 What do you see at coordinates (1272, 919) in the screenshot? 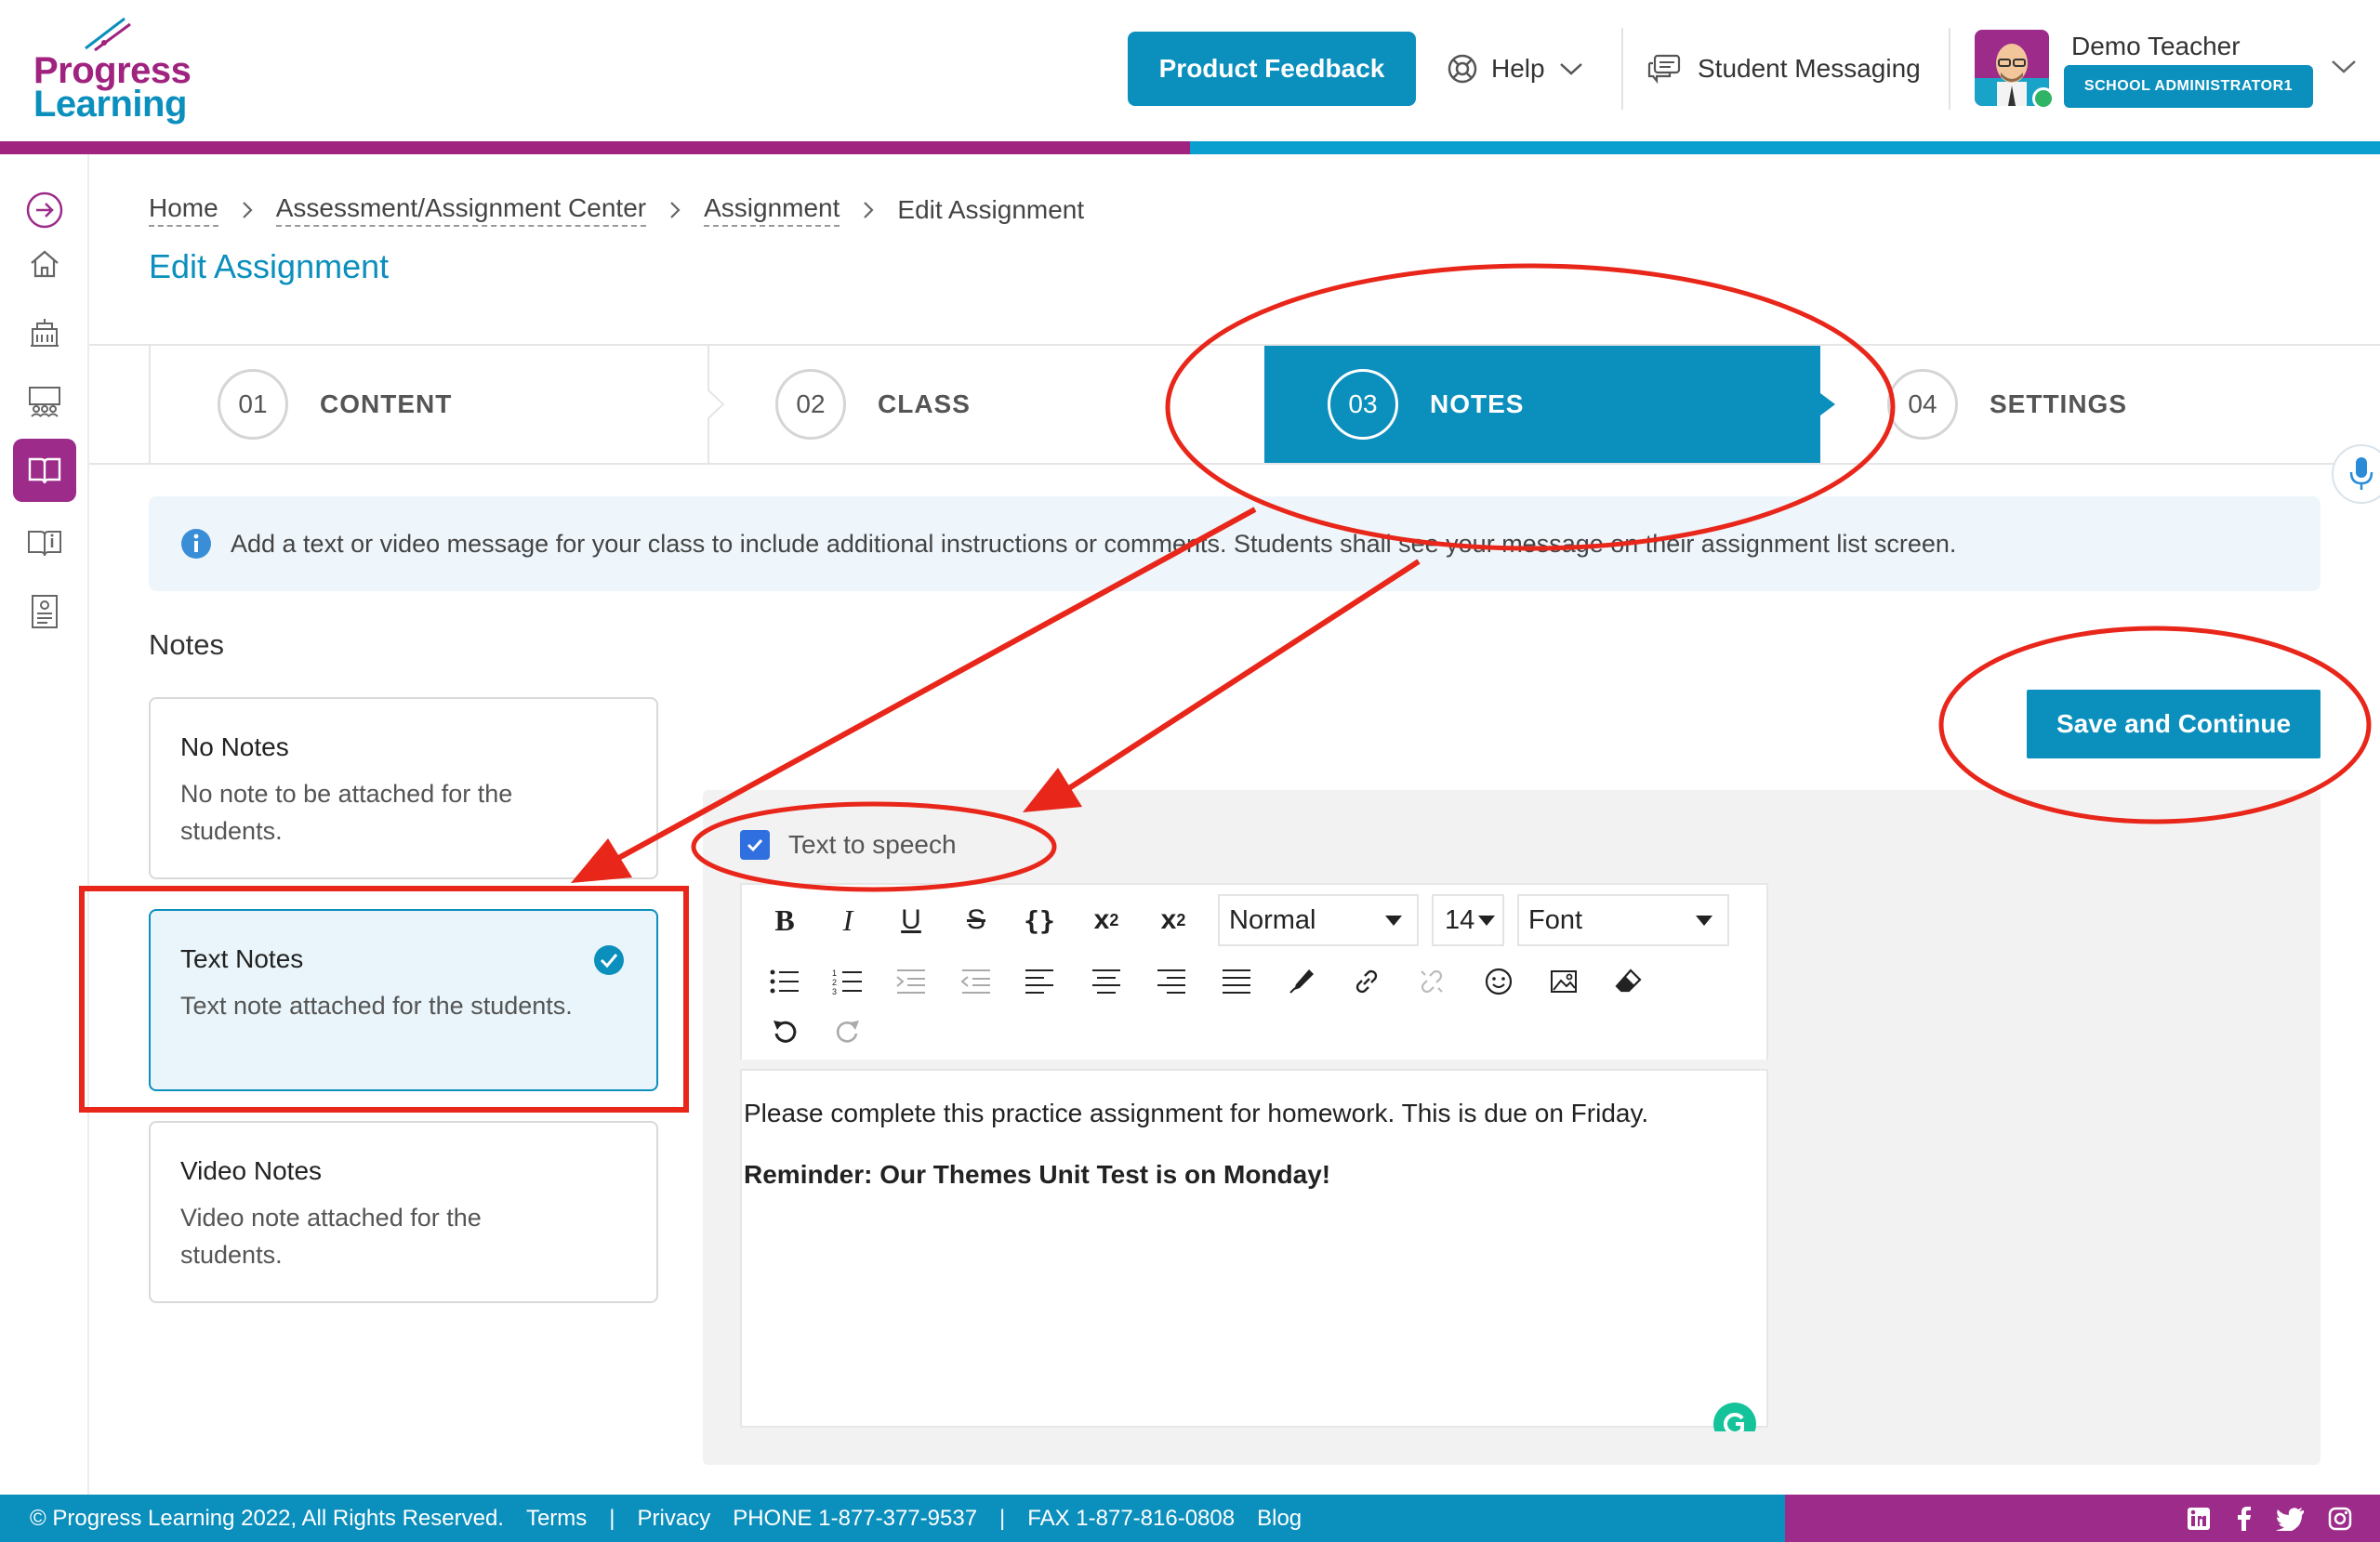
I see `format-value: Normal` at bounding box center [1272, 919].